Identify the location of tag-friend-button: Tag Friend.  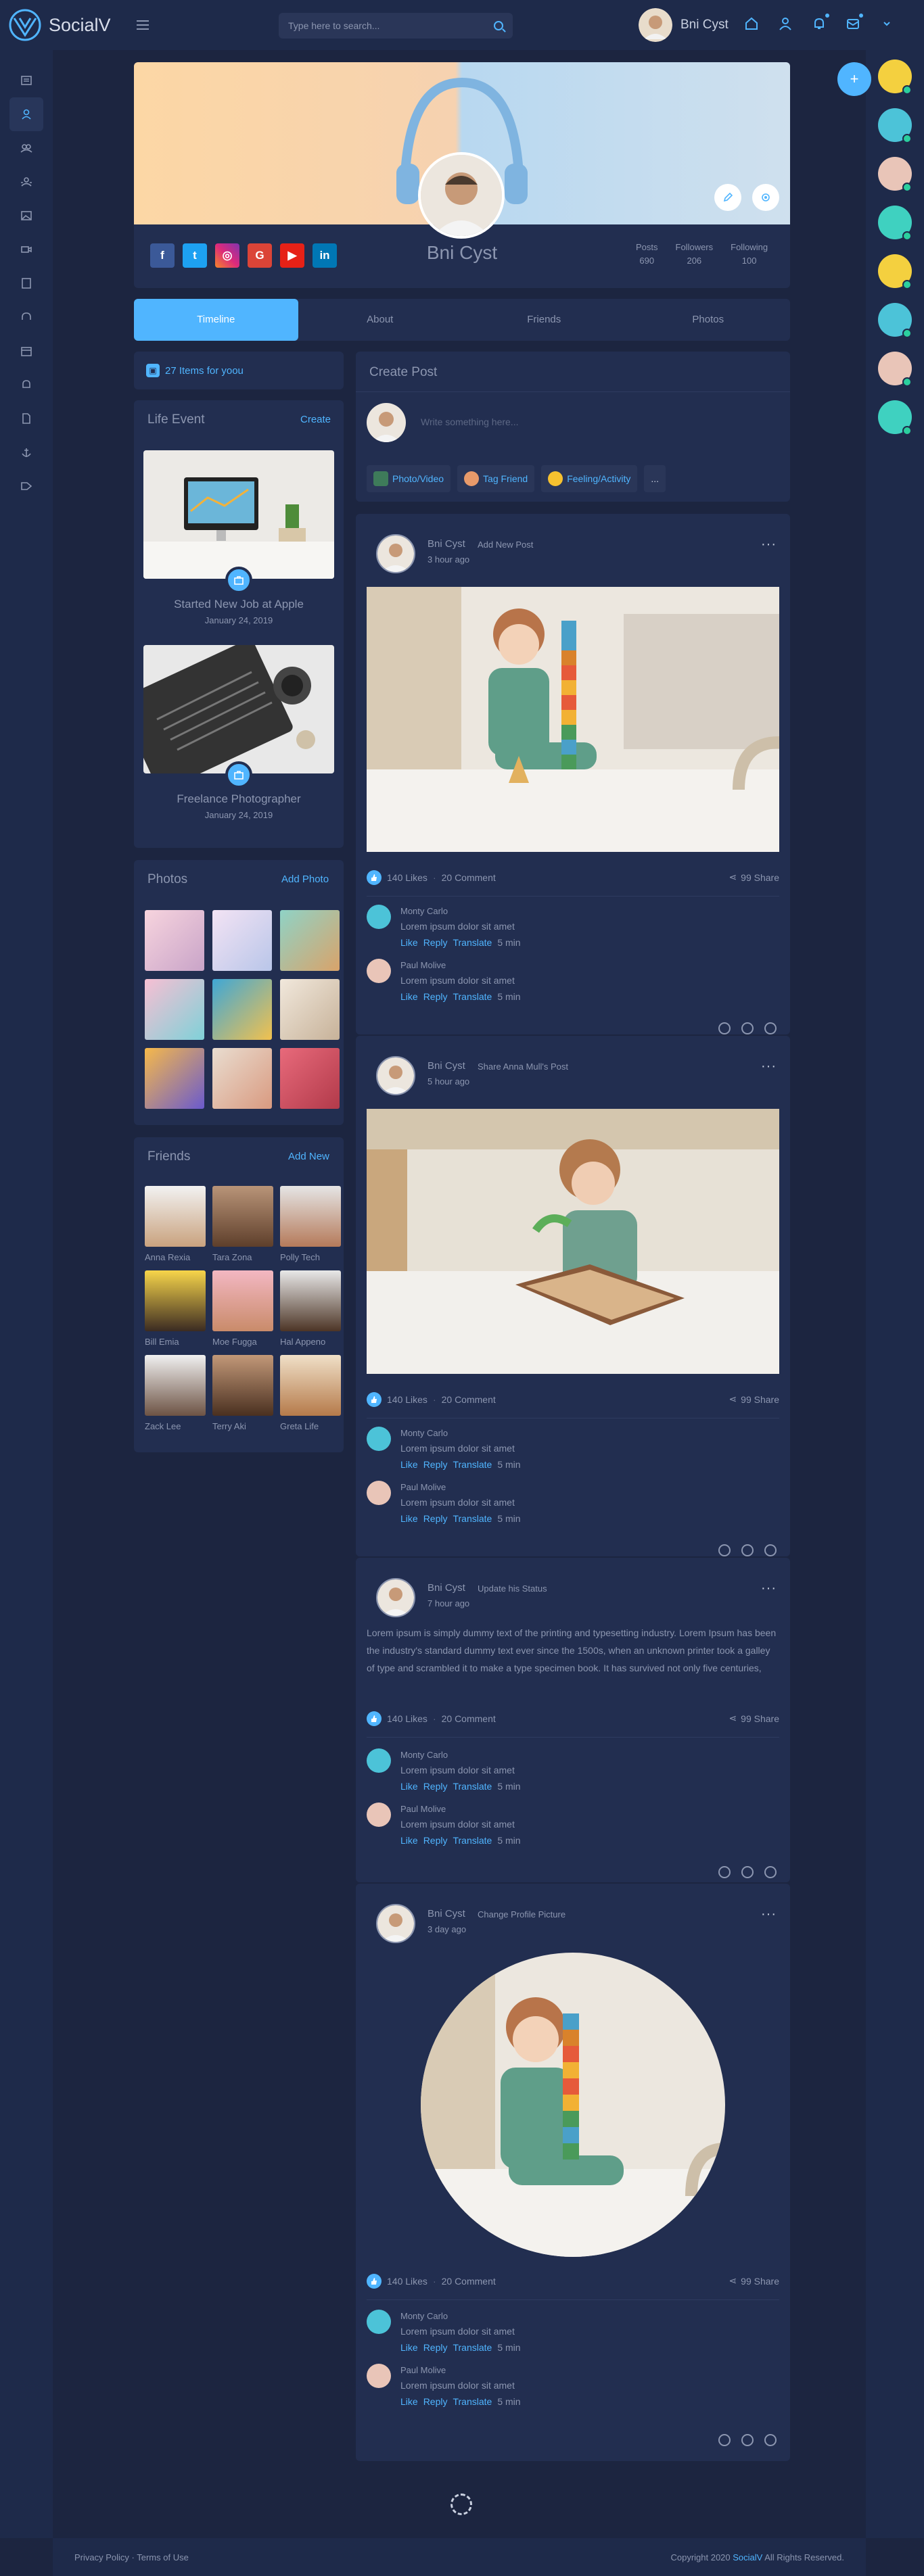
(496, 478).